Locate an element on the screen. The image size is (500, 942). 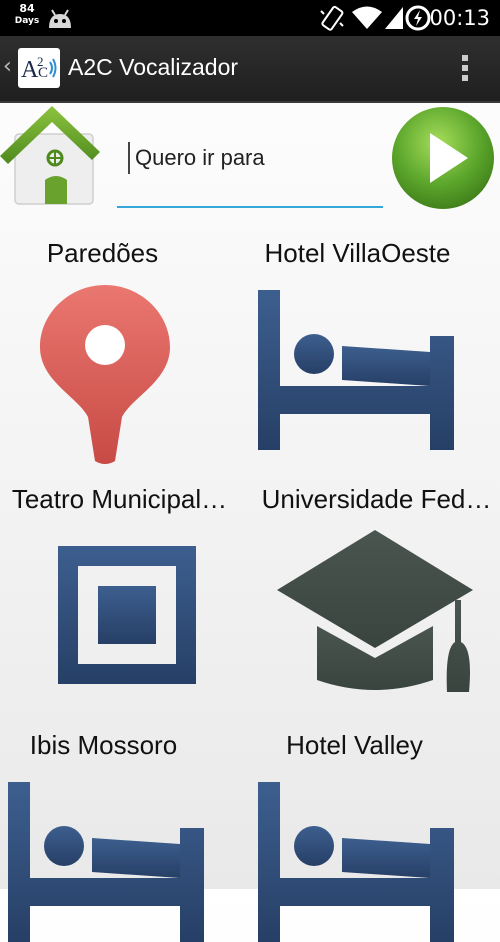
android-icon is located at coordinates (60, 18).